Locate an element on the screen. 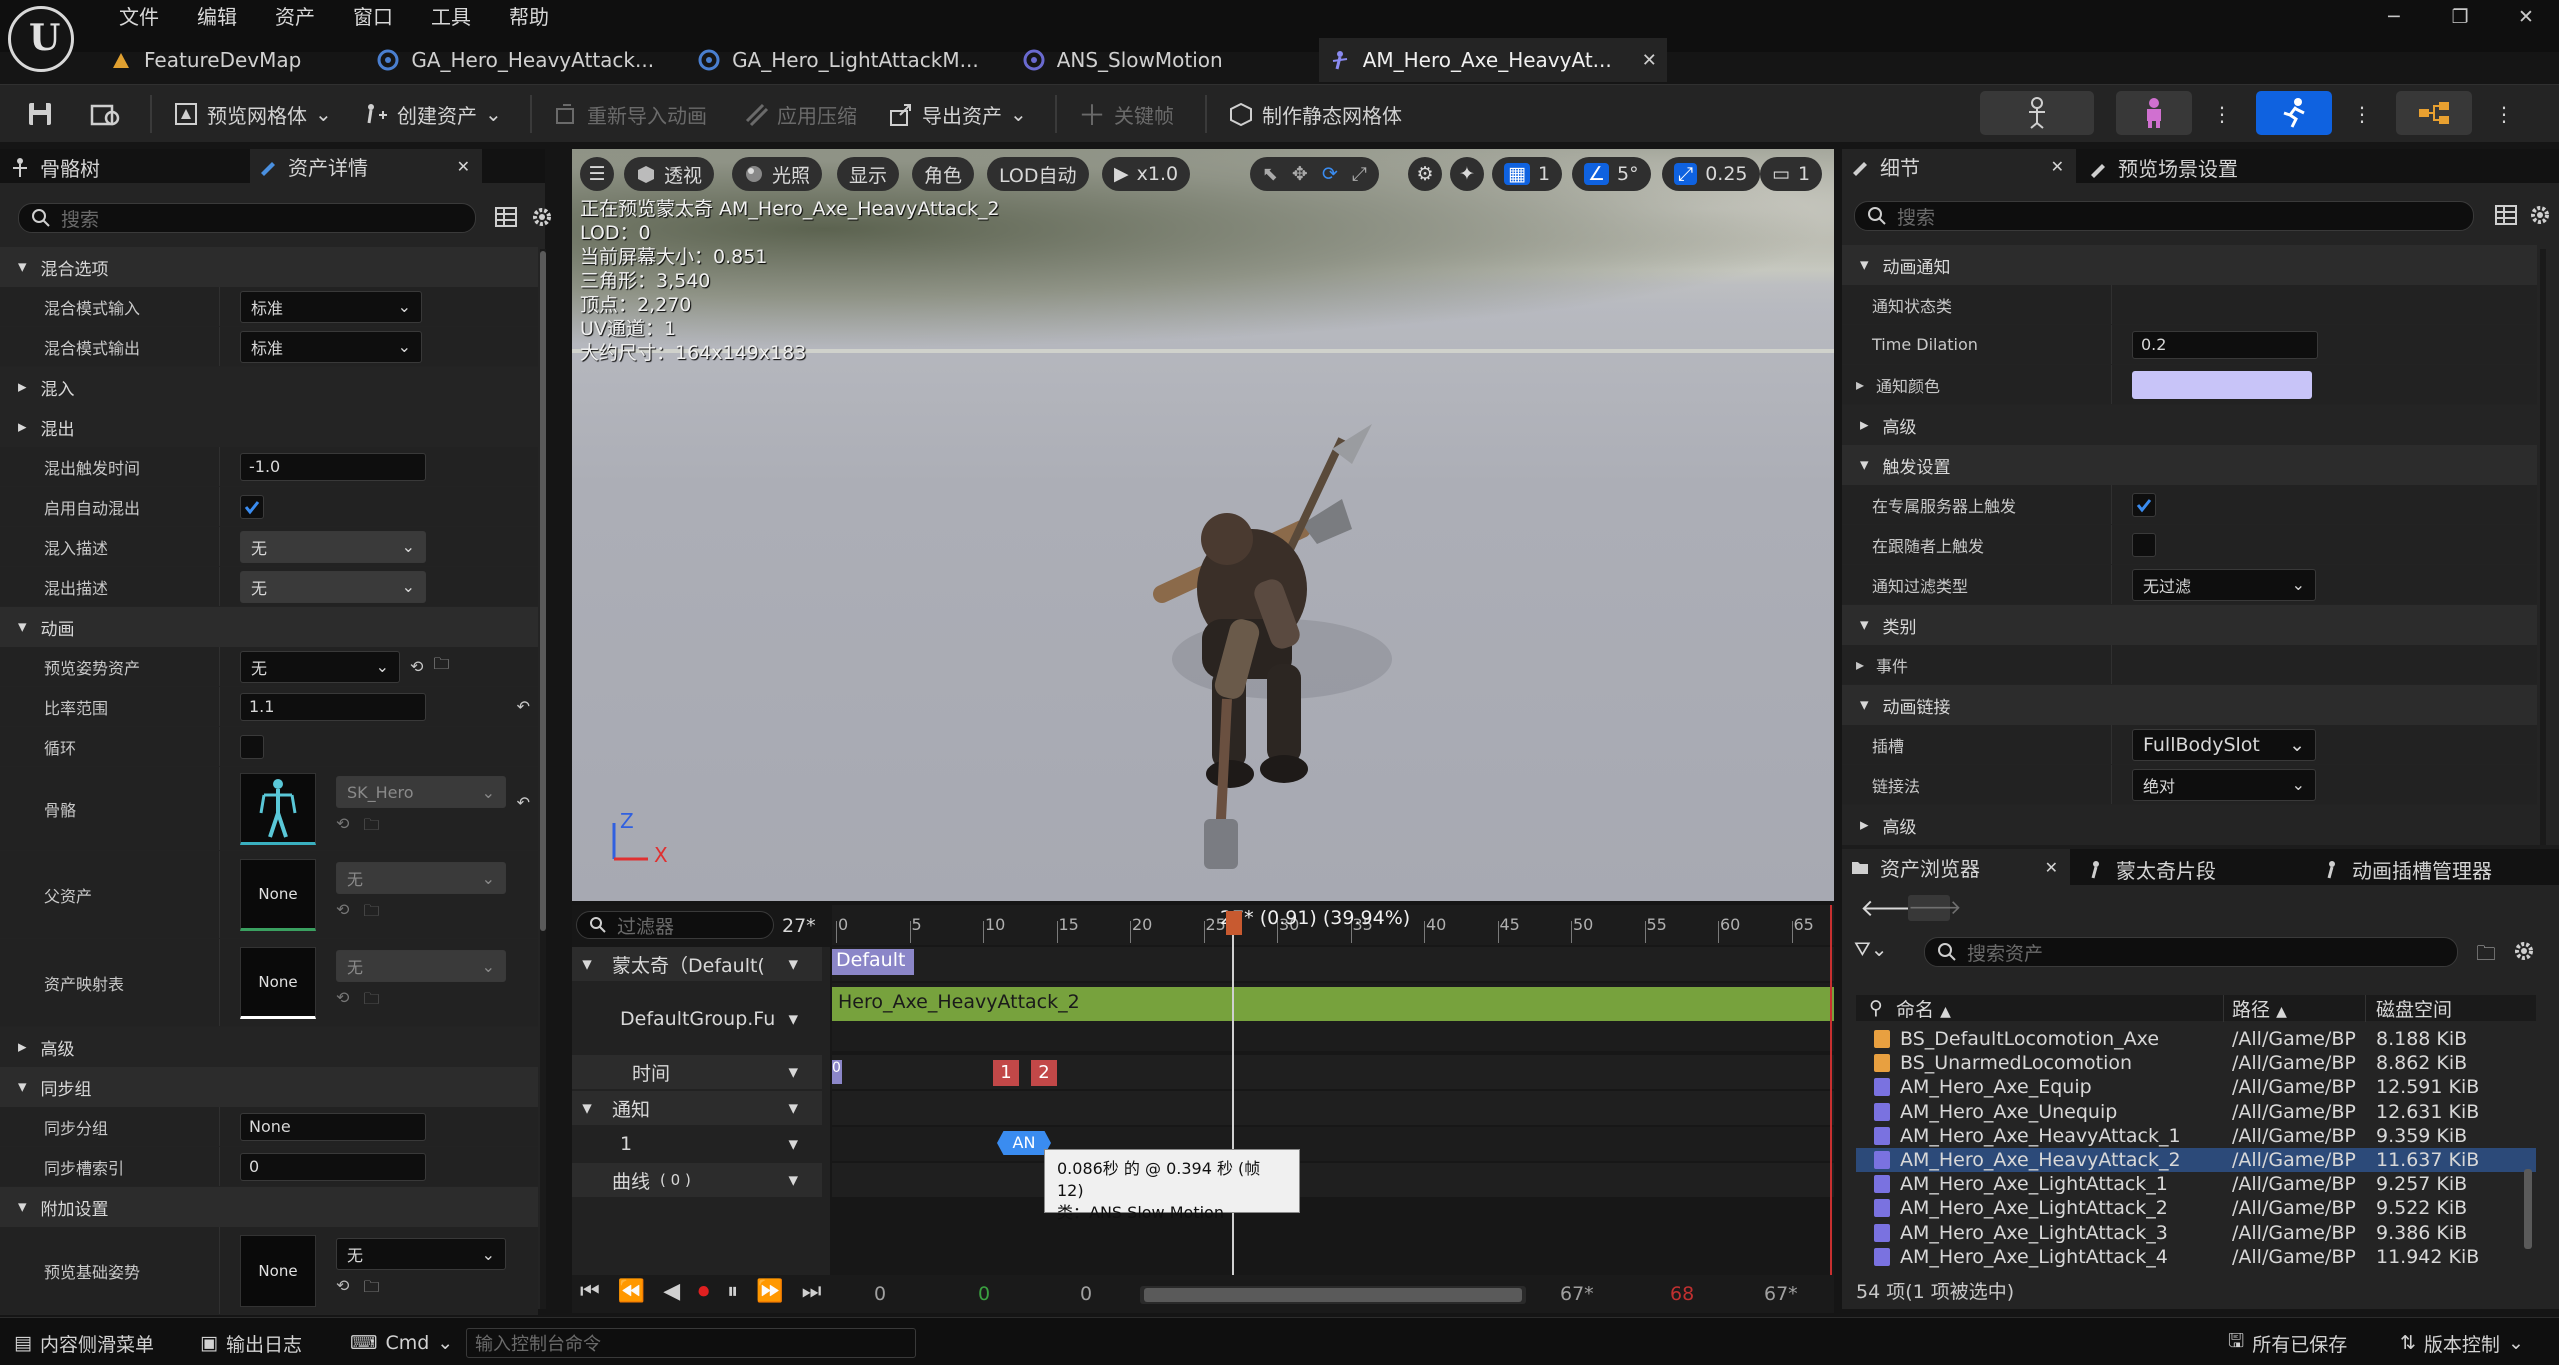 This screenshot has height=1365, width=2559. total-frames-value: 67* is located at coordinates (1781, 1294).